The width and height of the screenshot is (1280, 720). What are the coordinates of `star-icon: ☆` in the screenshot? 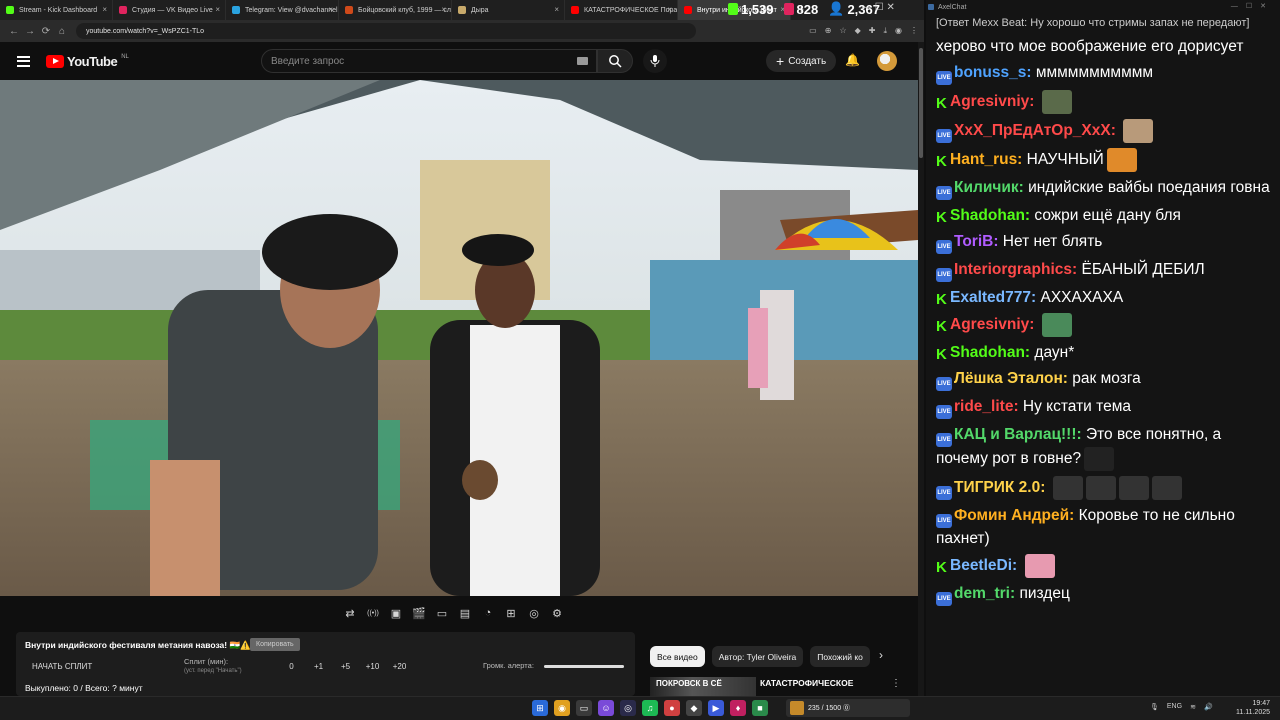 It's located at (842, 31).